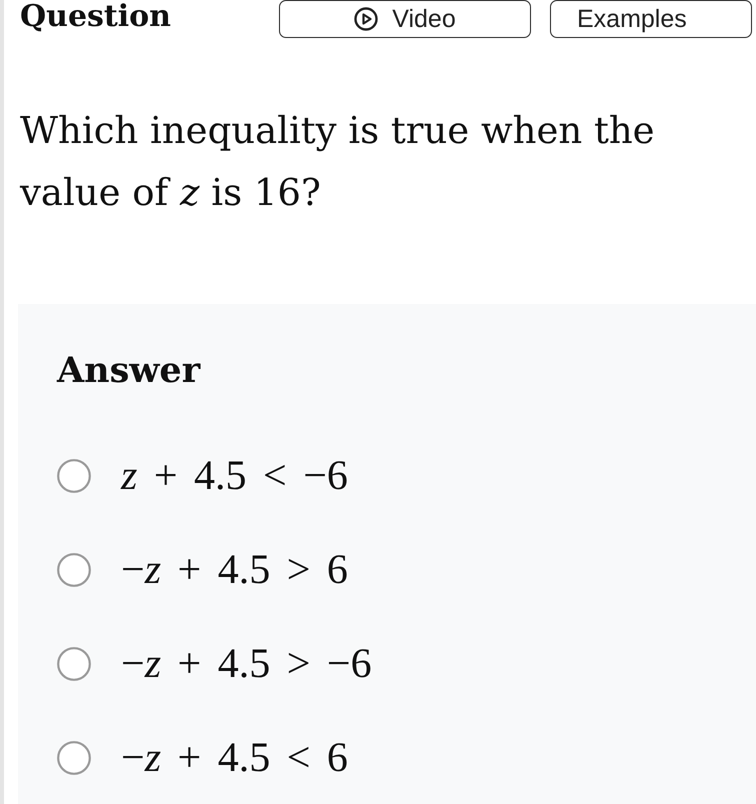 The height and width of the screenshot is (804, 756). I want to click on answer-option-text: −z + 4.5 < 6, so click(234, 758).